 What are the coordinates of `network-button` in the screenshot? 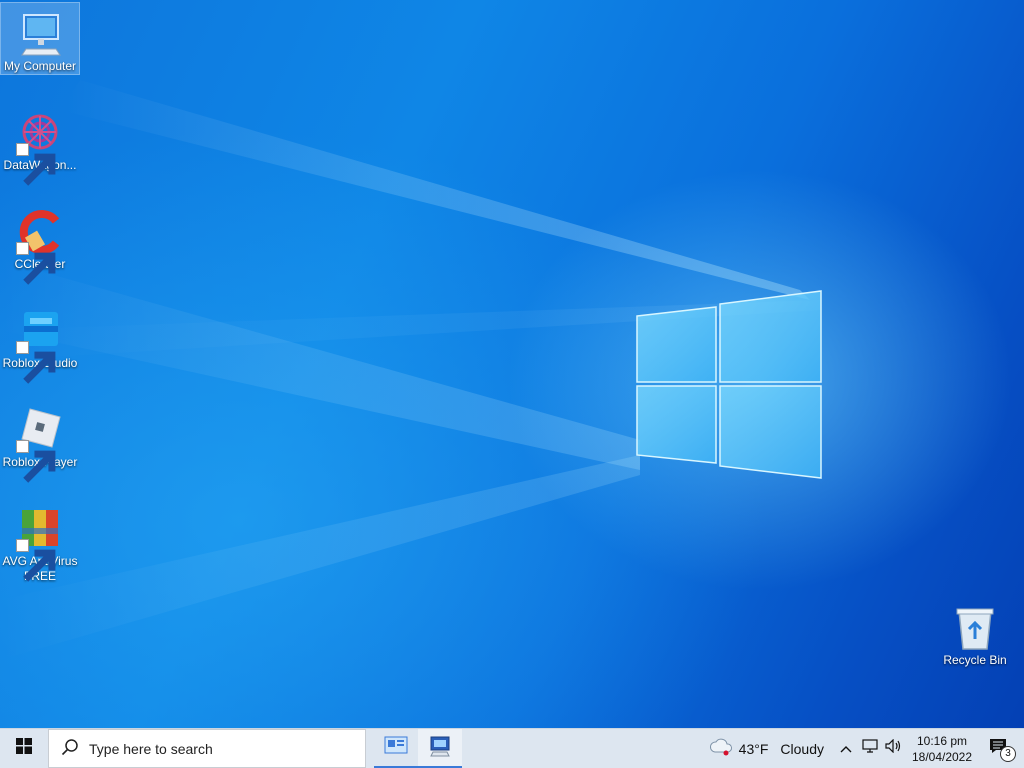 It's located at (870, 748).